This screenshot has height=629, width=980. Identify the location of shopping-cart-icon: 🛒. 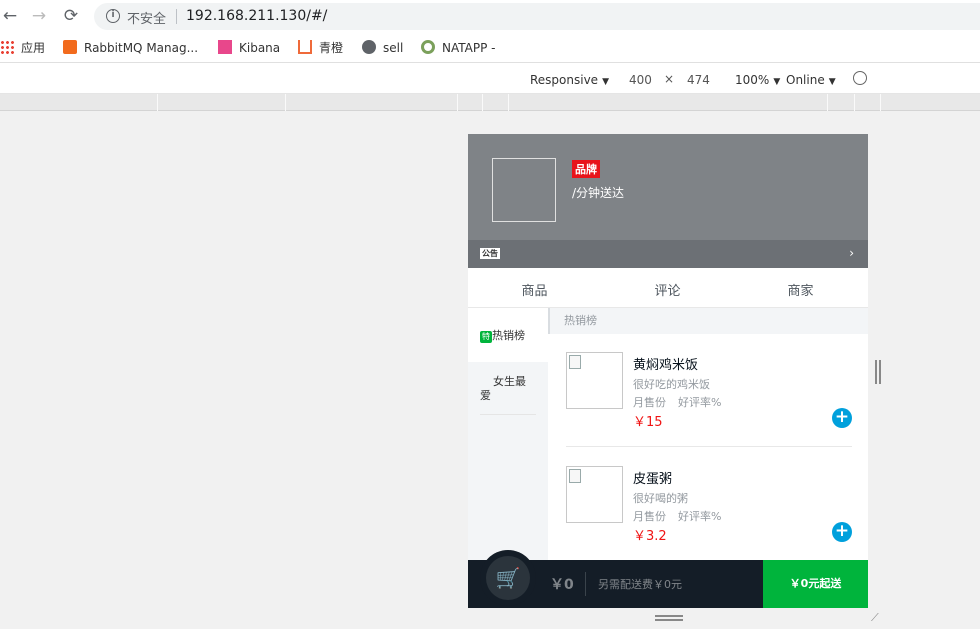
(508, 578).